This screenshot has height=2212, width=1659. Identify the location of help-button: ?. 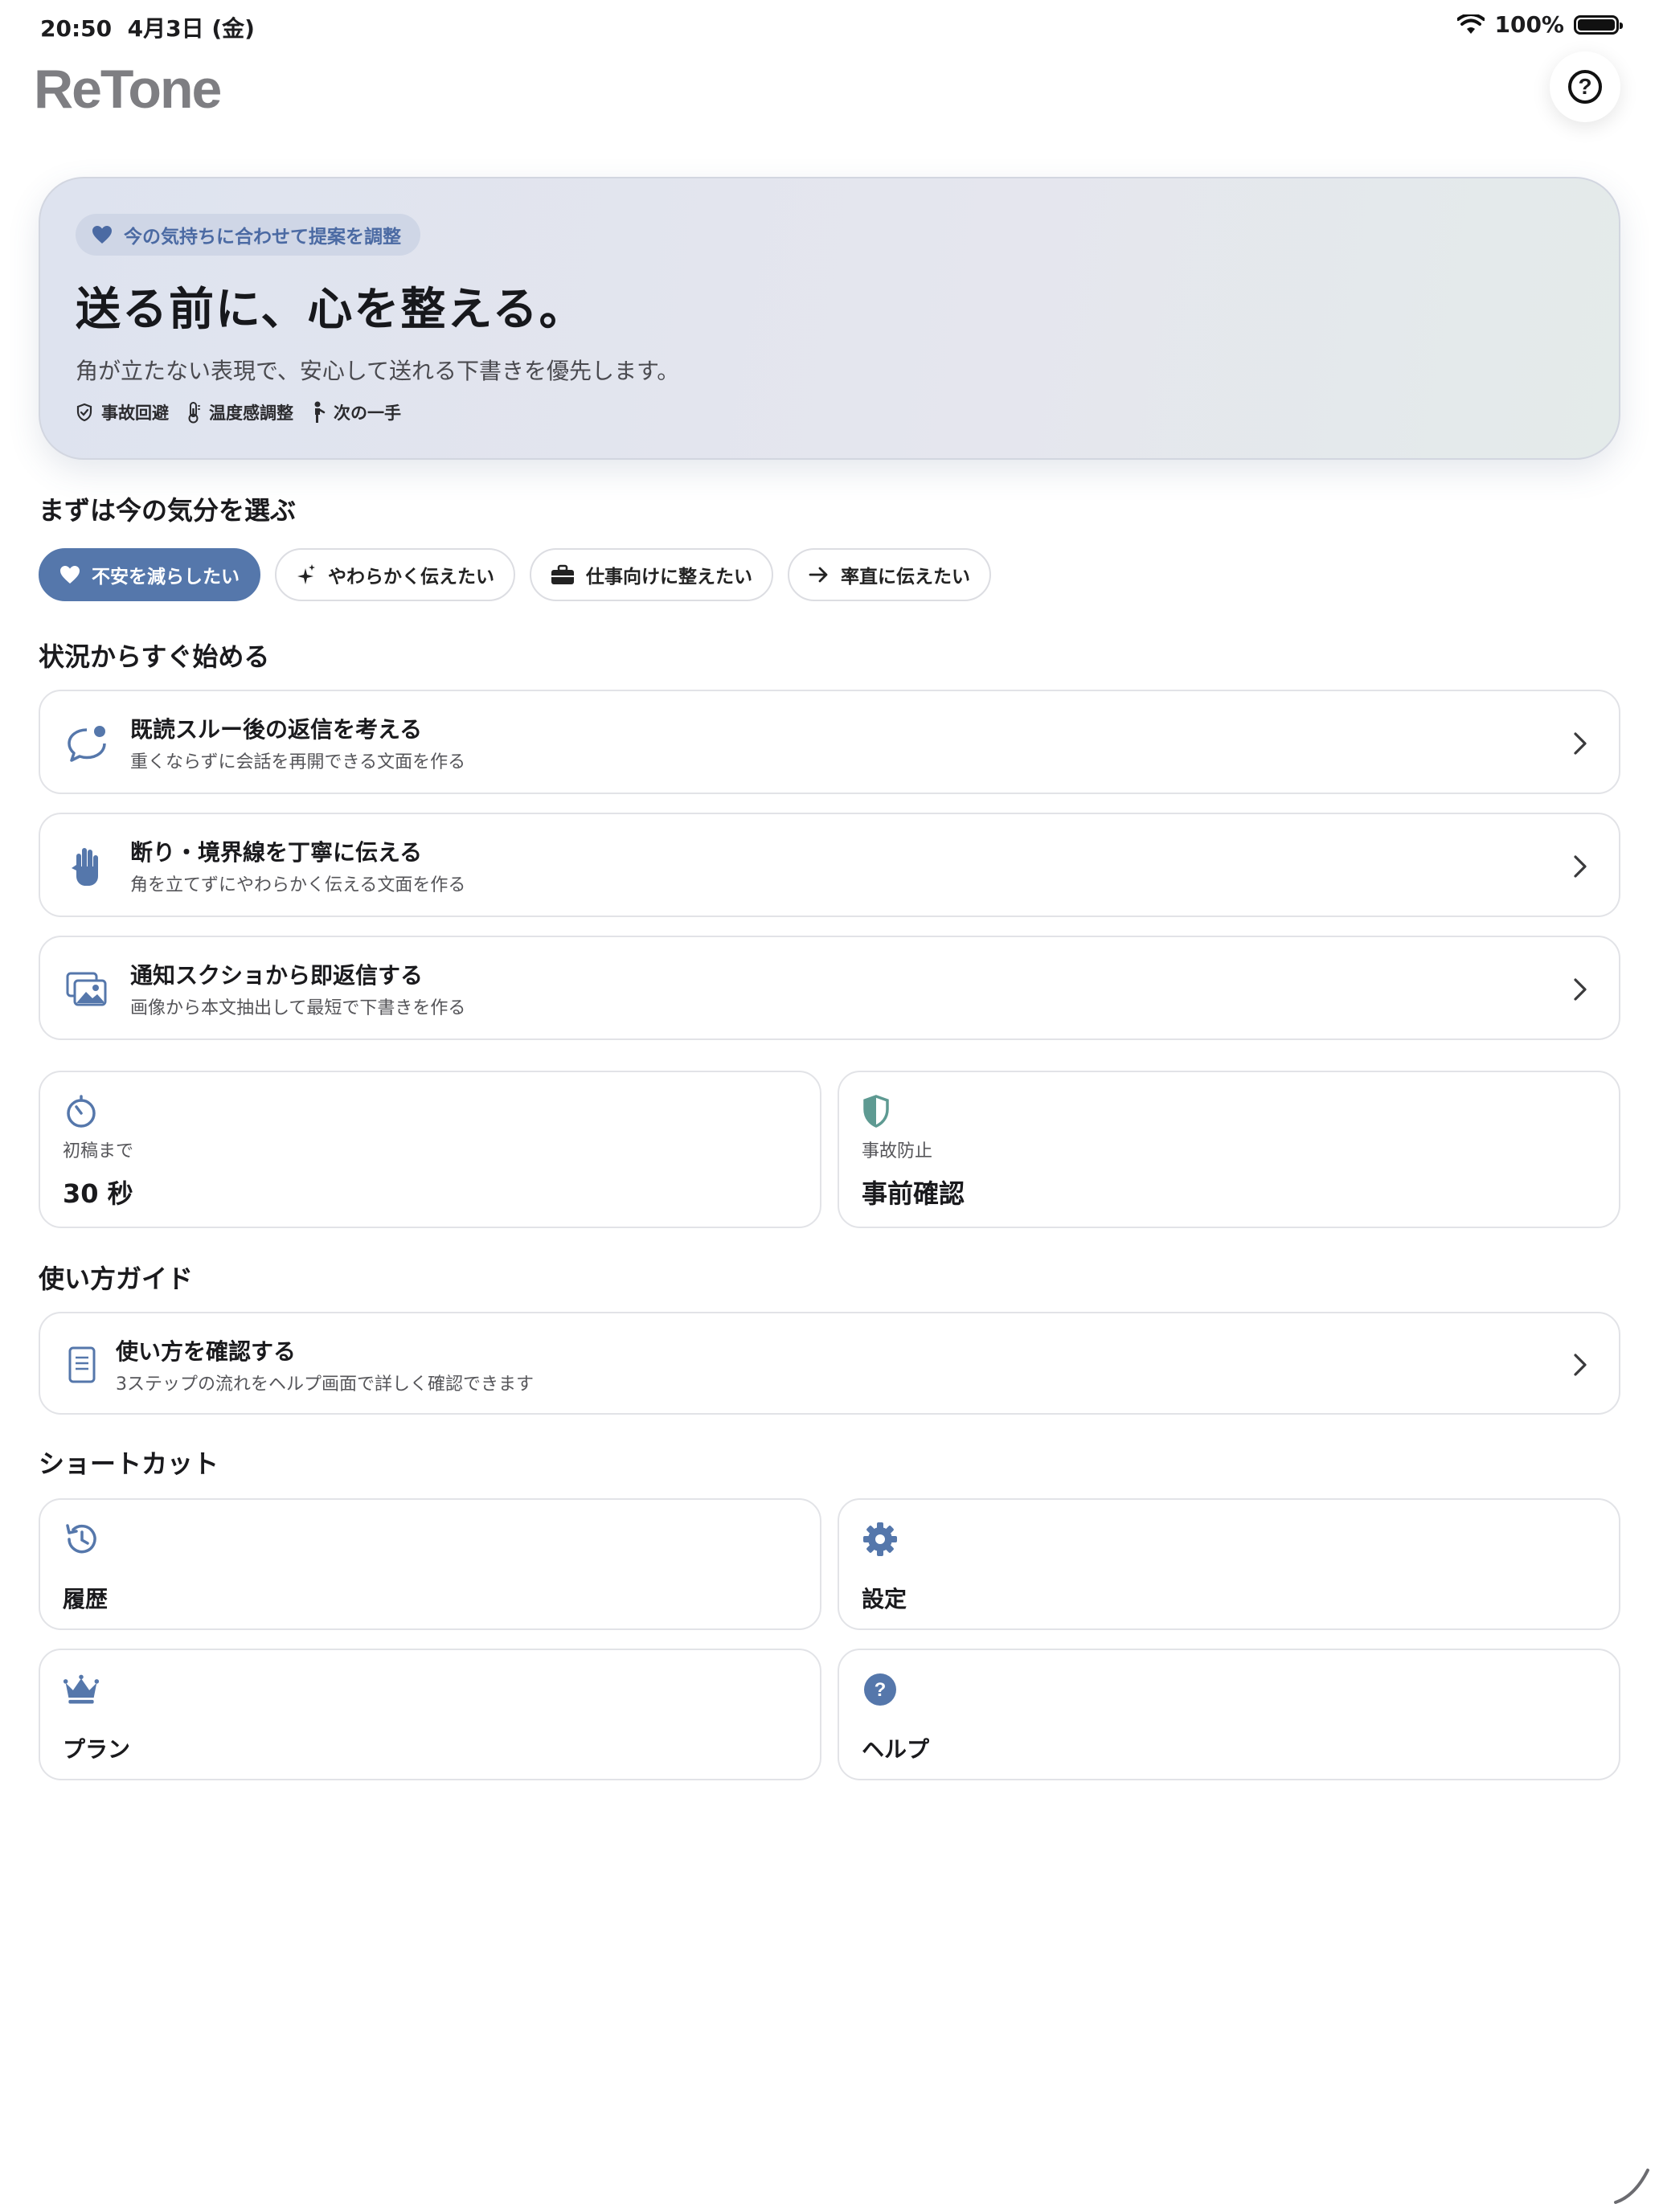
(1585, 86).